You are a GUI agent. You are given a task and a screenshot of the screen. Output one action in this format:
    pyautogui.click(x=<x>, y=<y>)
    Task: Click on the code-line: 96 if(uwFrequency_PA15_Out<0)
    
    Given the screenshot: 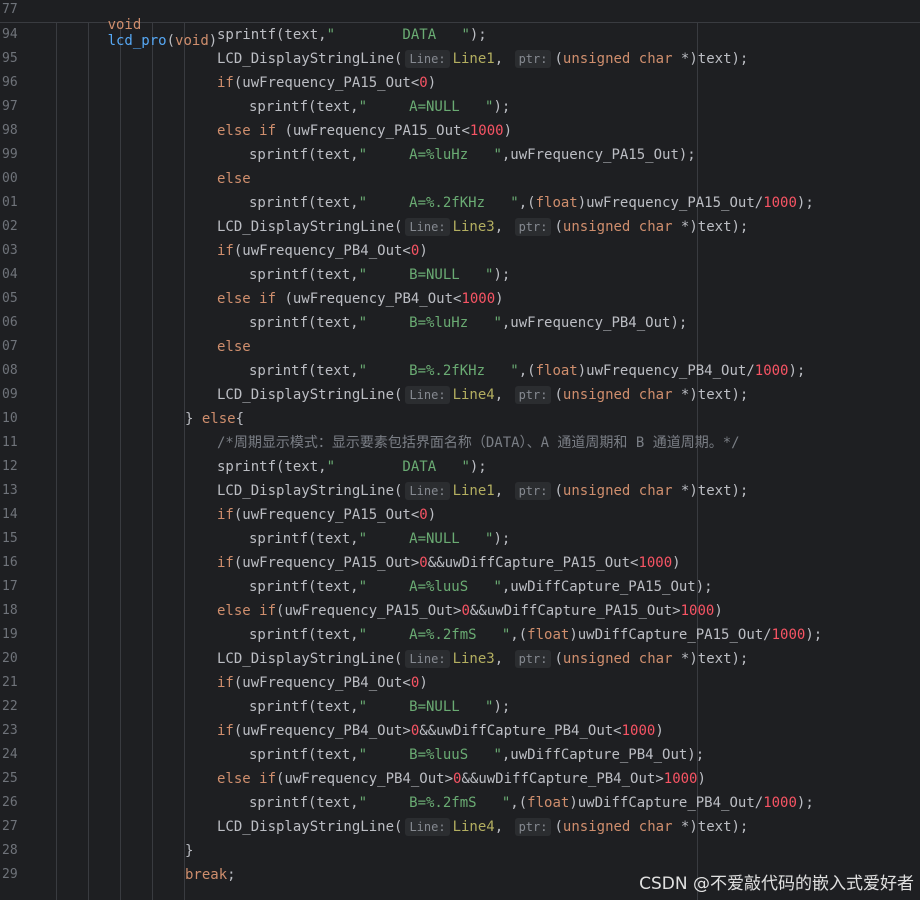 What is the action you would take?
    pyautogui.click(x=460, y=83)
    